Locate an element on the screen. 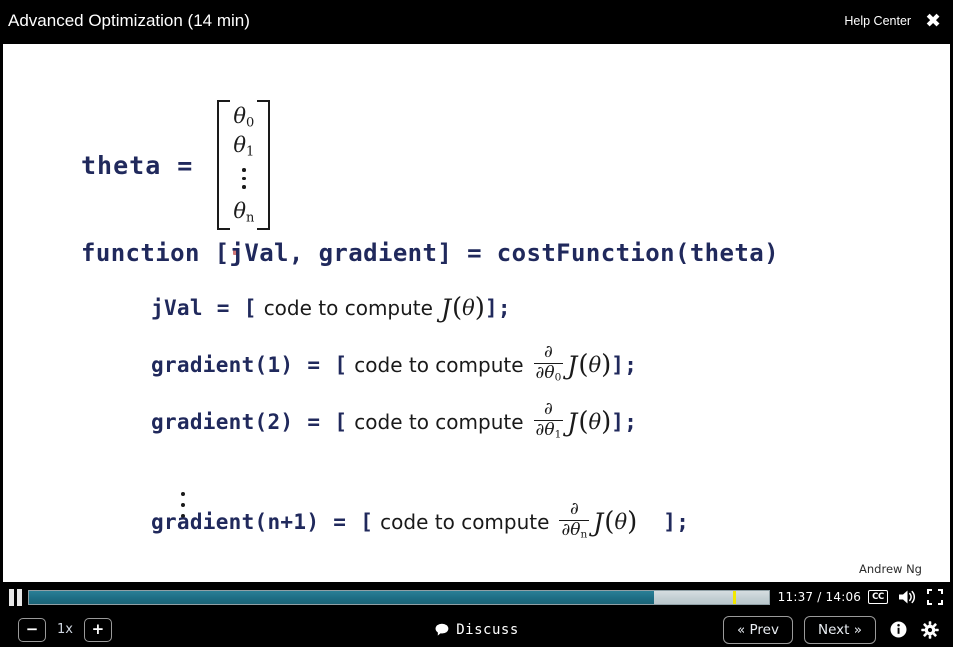  matrix-row-thetan: θn is located at coordinates (244, 212).